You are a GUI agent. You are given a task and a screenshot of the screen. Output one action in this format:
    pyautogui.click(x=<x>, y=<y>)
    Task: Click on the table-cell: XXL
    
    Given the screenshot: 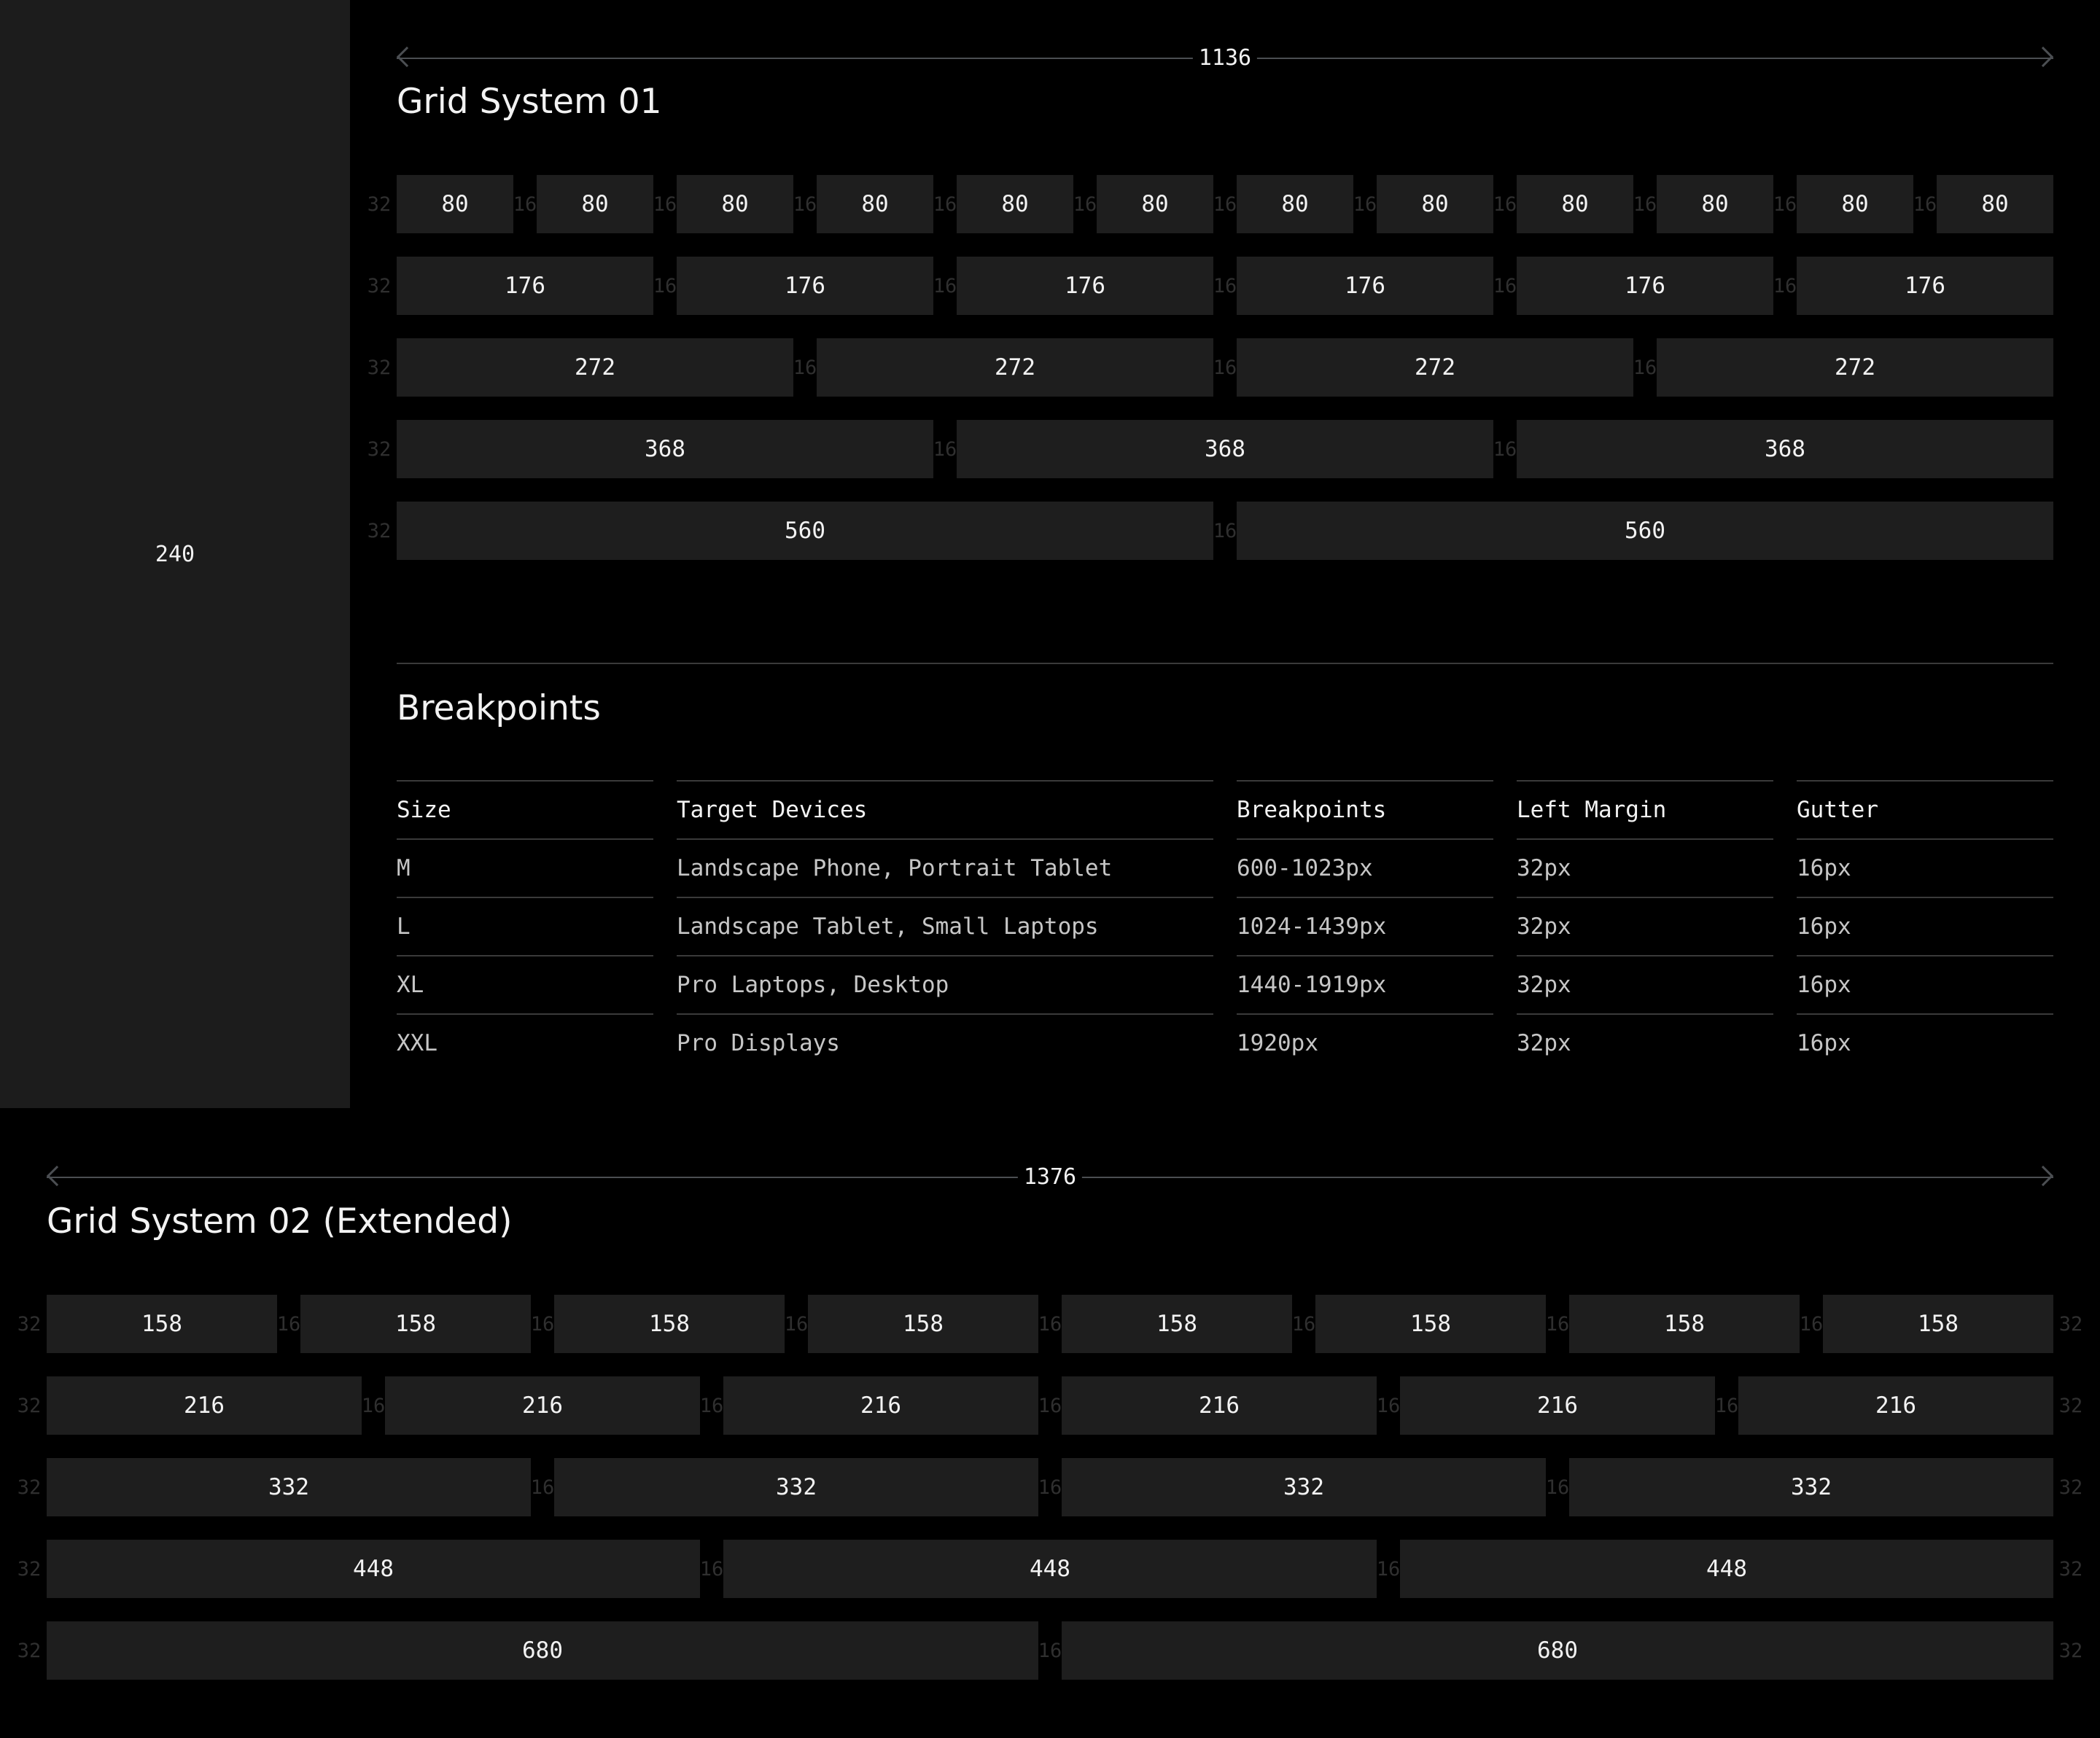 What is the action you would take?
    pyautogui.click(x=417, y=1043)
    